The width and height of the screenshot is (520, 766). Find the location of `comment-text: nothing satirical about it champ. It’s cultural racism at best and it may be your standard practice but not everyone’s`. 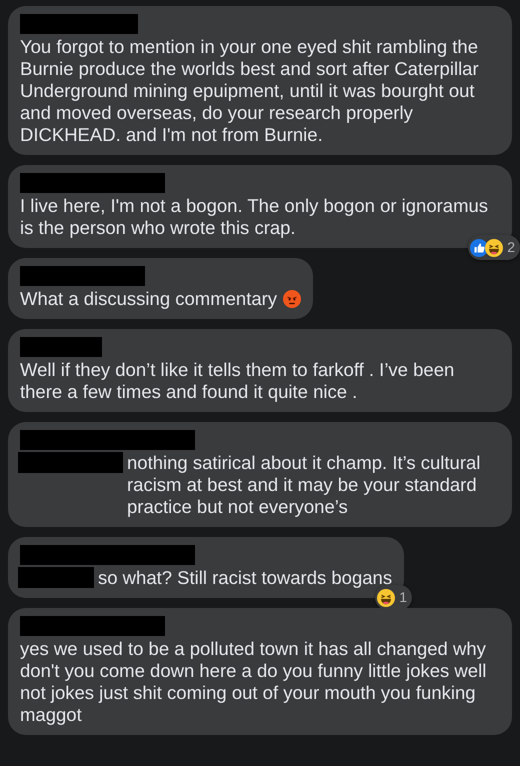

comment-text: nothing satirical about it champ. It’s cultural racism at best and it may be your standard practice but not everyone’s is located at coordinates (304, 485).